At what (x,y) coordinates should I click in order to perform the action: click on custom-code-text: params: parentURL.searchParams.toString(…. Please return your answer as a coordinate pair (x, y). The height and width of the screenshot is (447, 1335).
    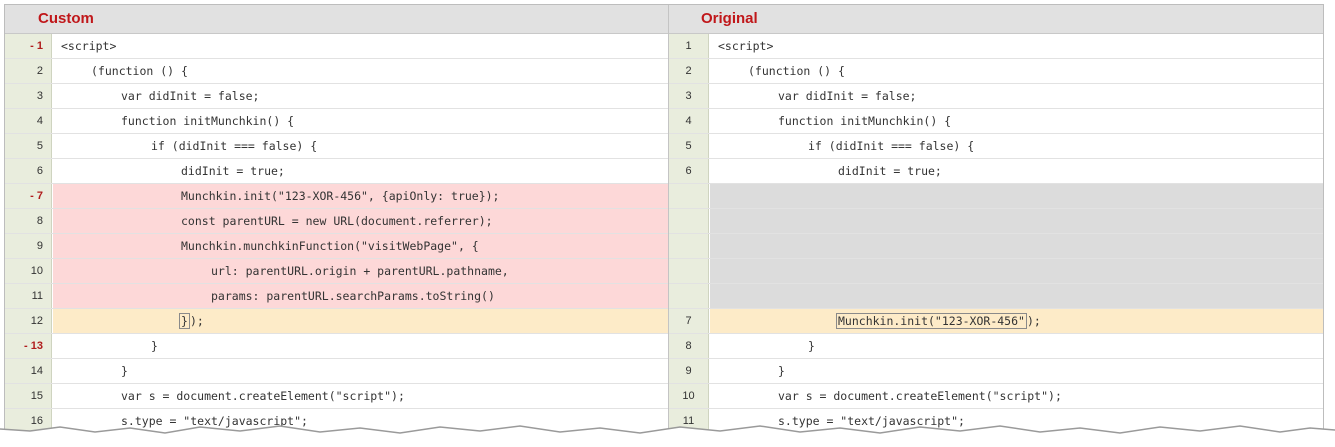
    Looking at the image, I should click on (353, 296).